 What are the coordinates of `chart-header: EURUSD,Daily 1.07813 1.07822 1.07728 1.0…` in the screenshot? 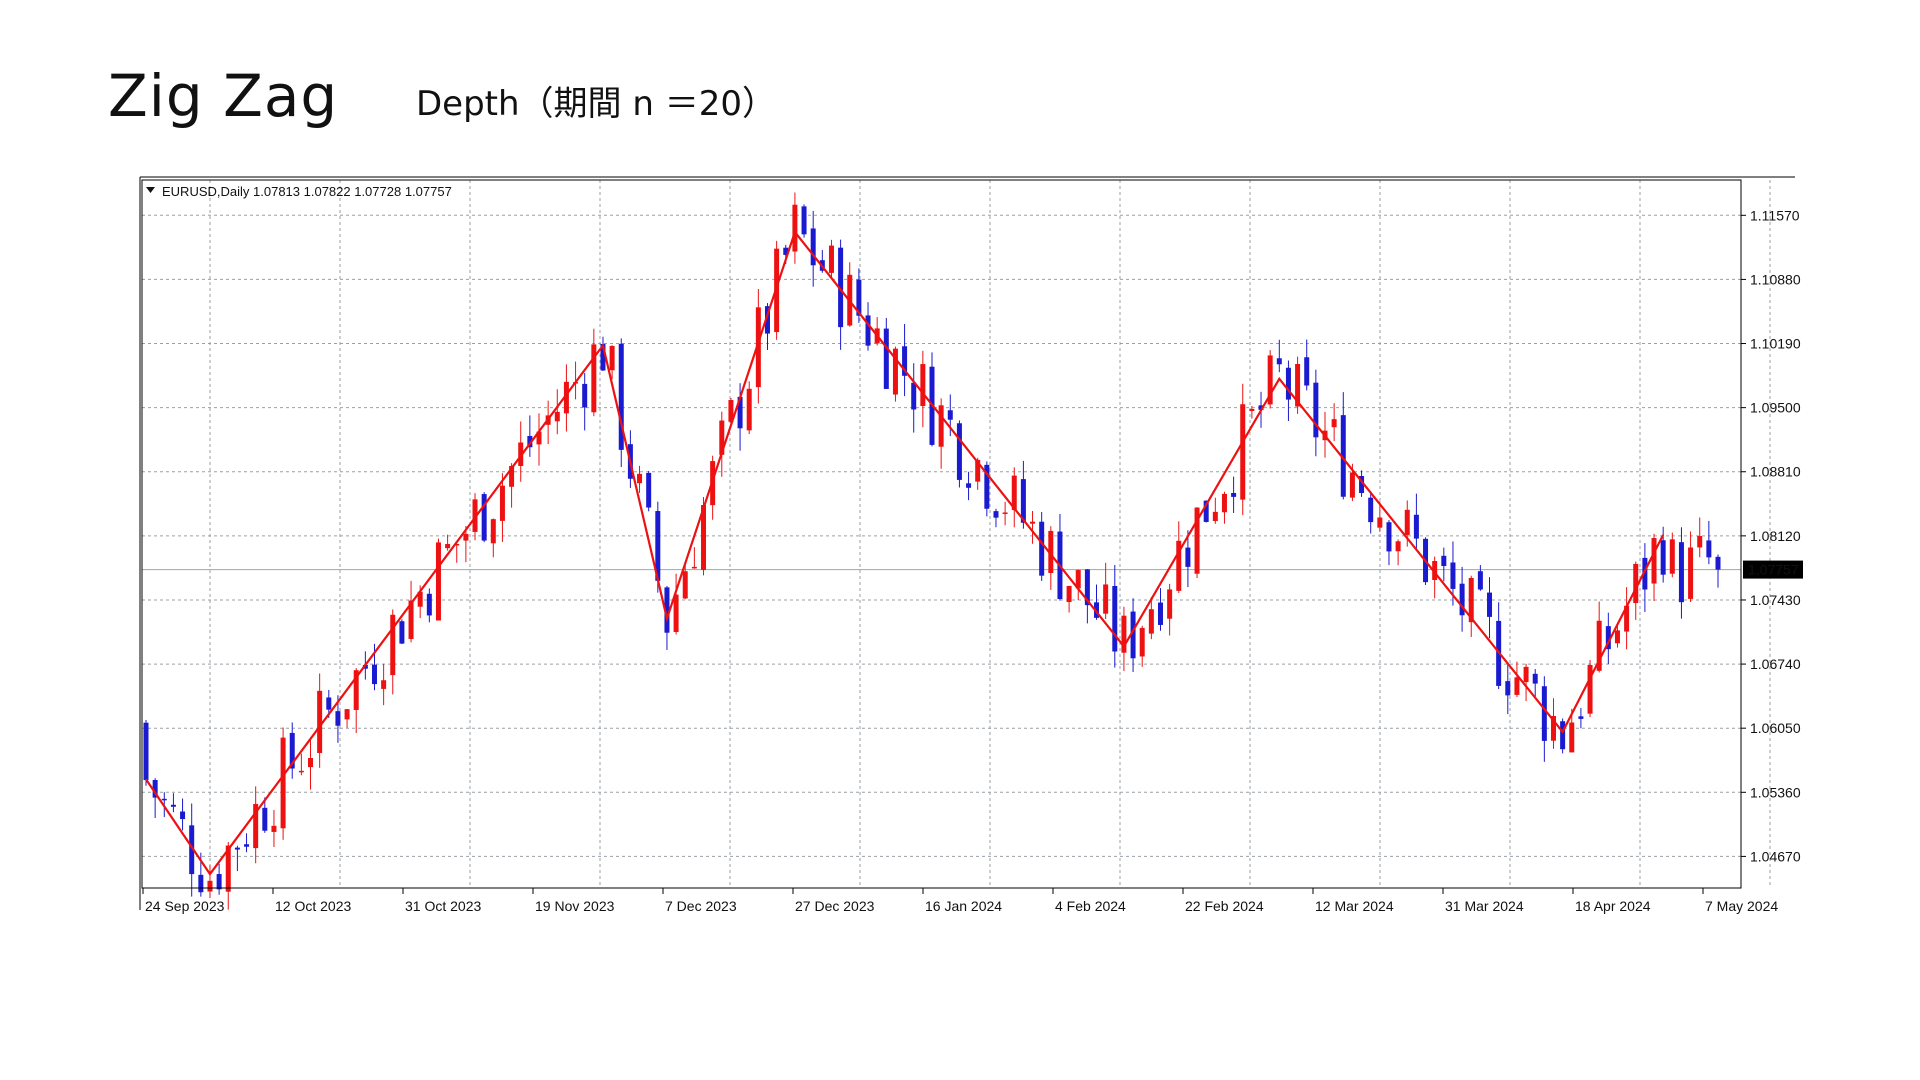 It's located at (299, 191).